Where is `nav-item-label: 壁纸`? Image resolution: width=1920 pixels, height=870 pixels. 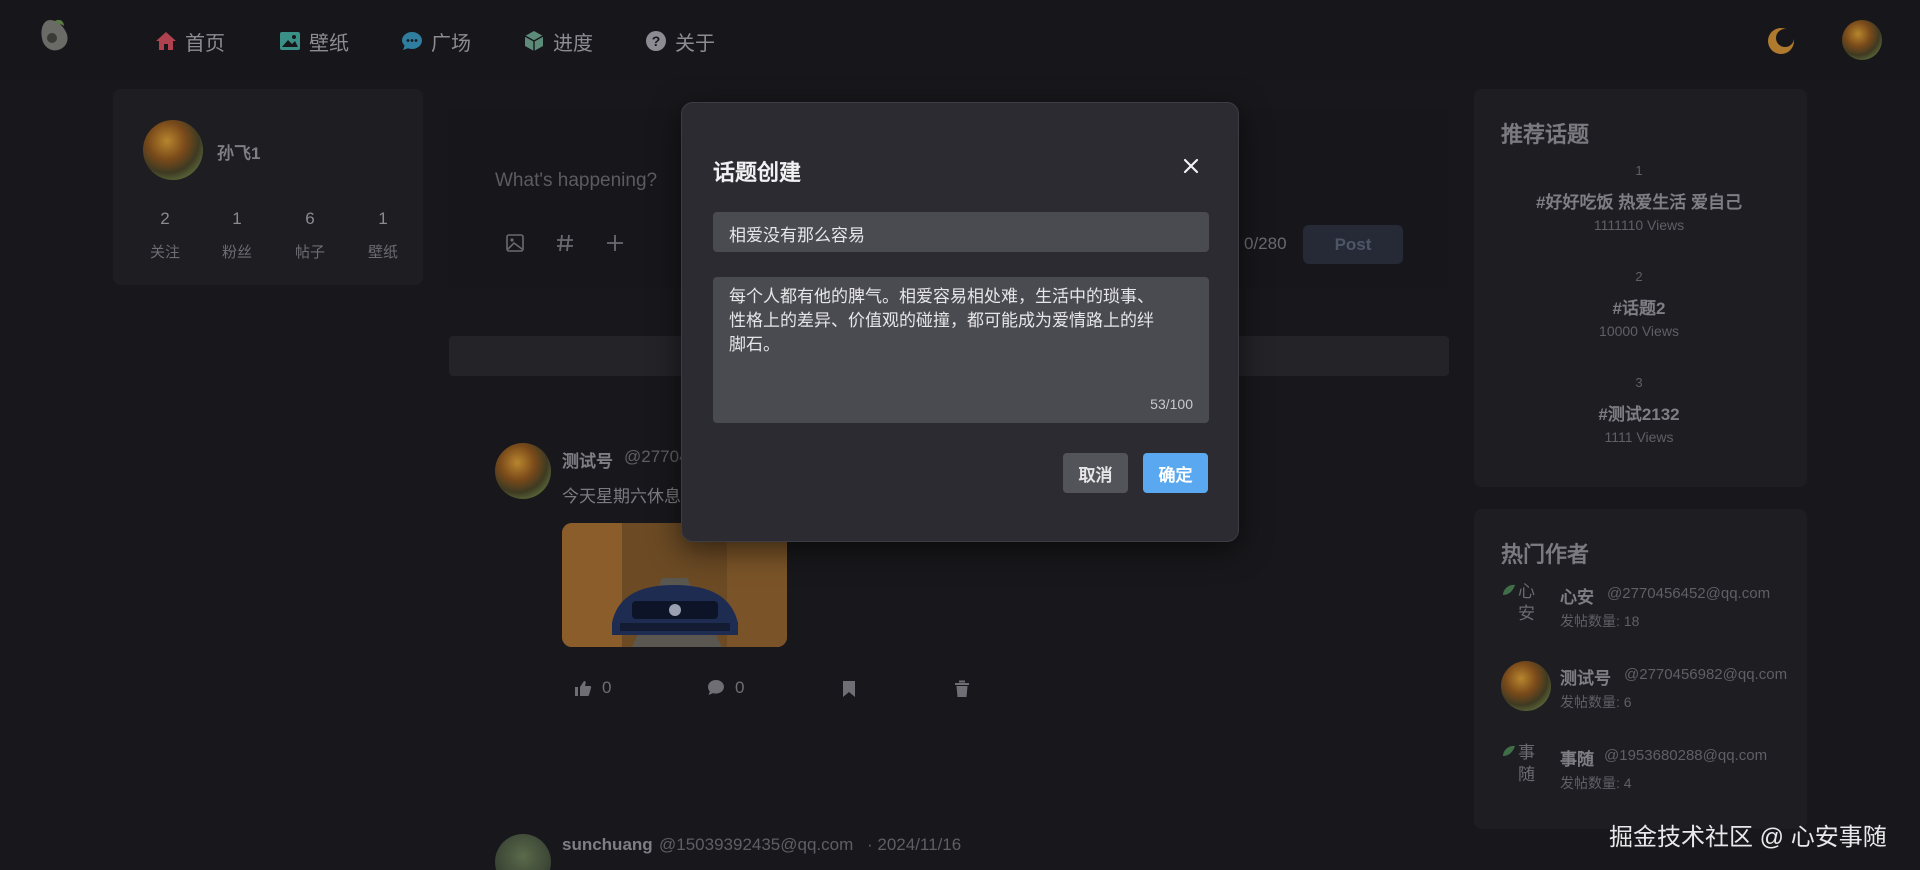
nav-item-label: 壁纸 is located at coordinates (329, 43).